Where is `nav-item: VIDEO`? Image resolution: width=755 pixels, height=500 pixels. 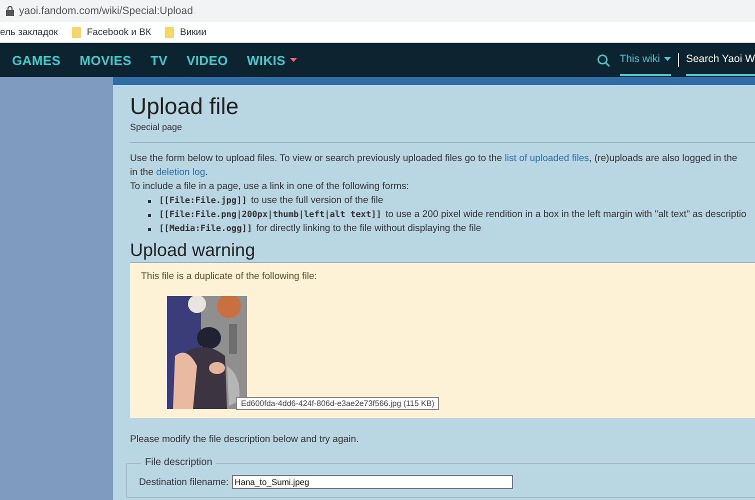
nav-item: VIDEO is located at coordinates (207, 60).